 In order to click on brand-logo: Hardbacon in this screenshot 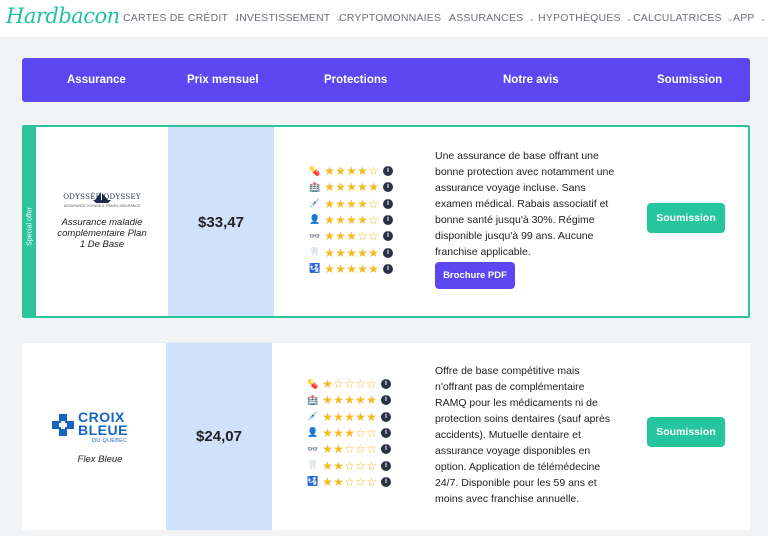, I will do `click(63, 16)`.